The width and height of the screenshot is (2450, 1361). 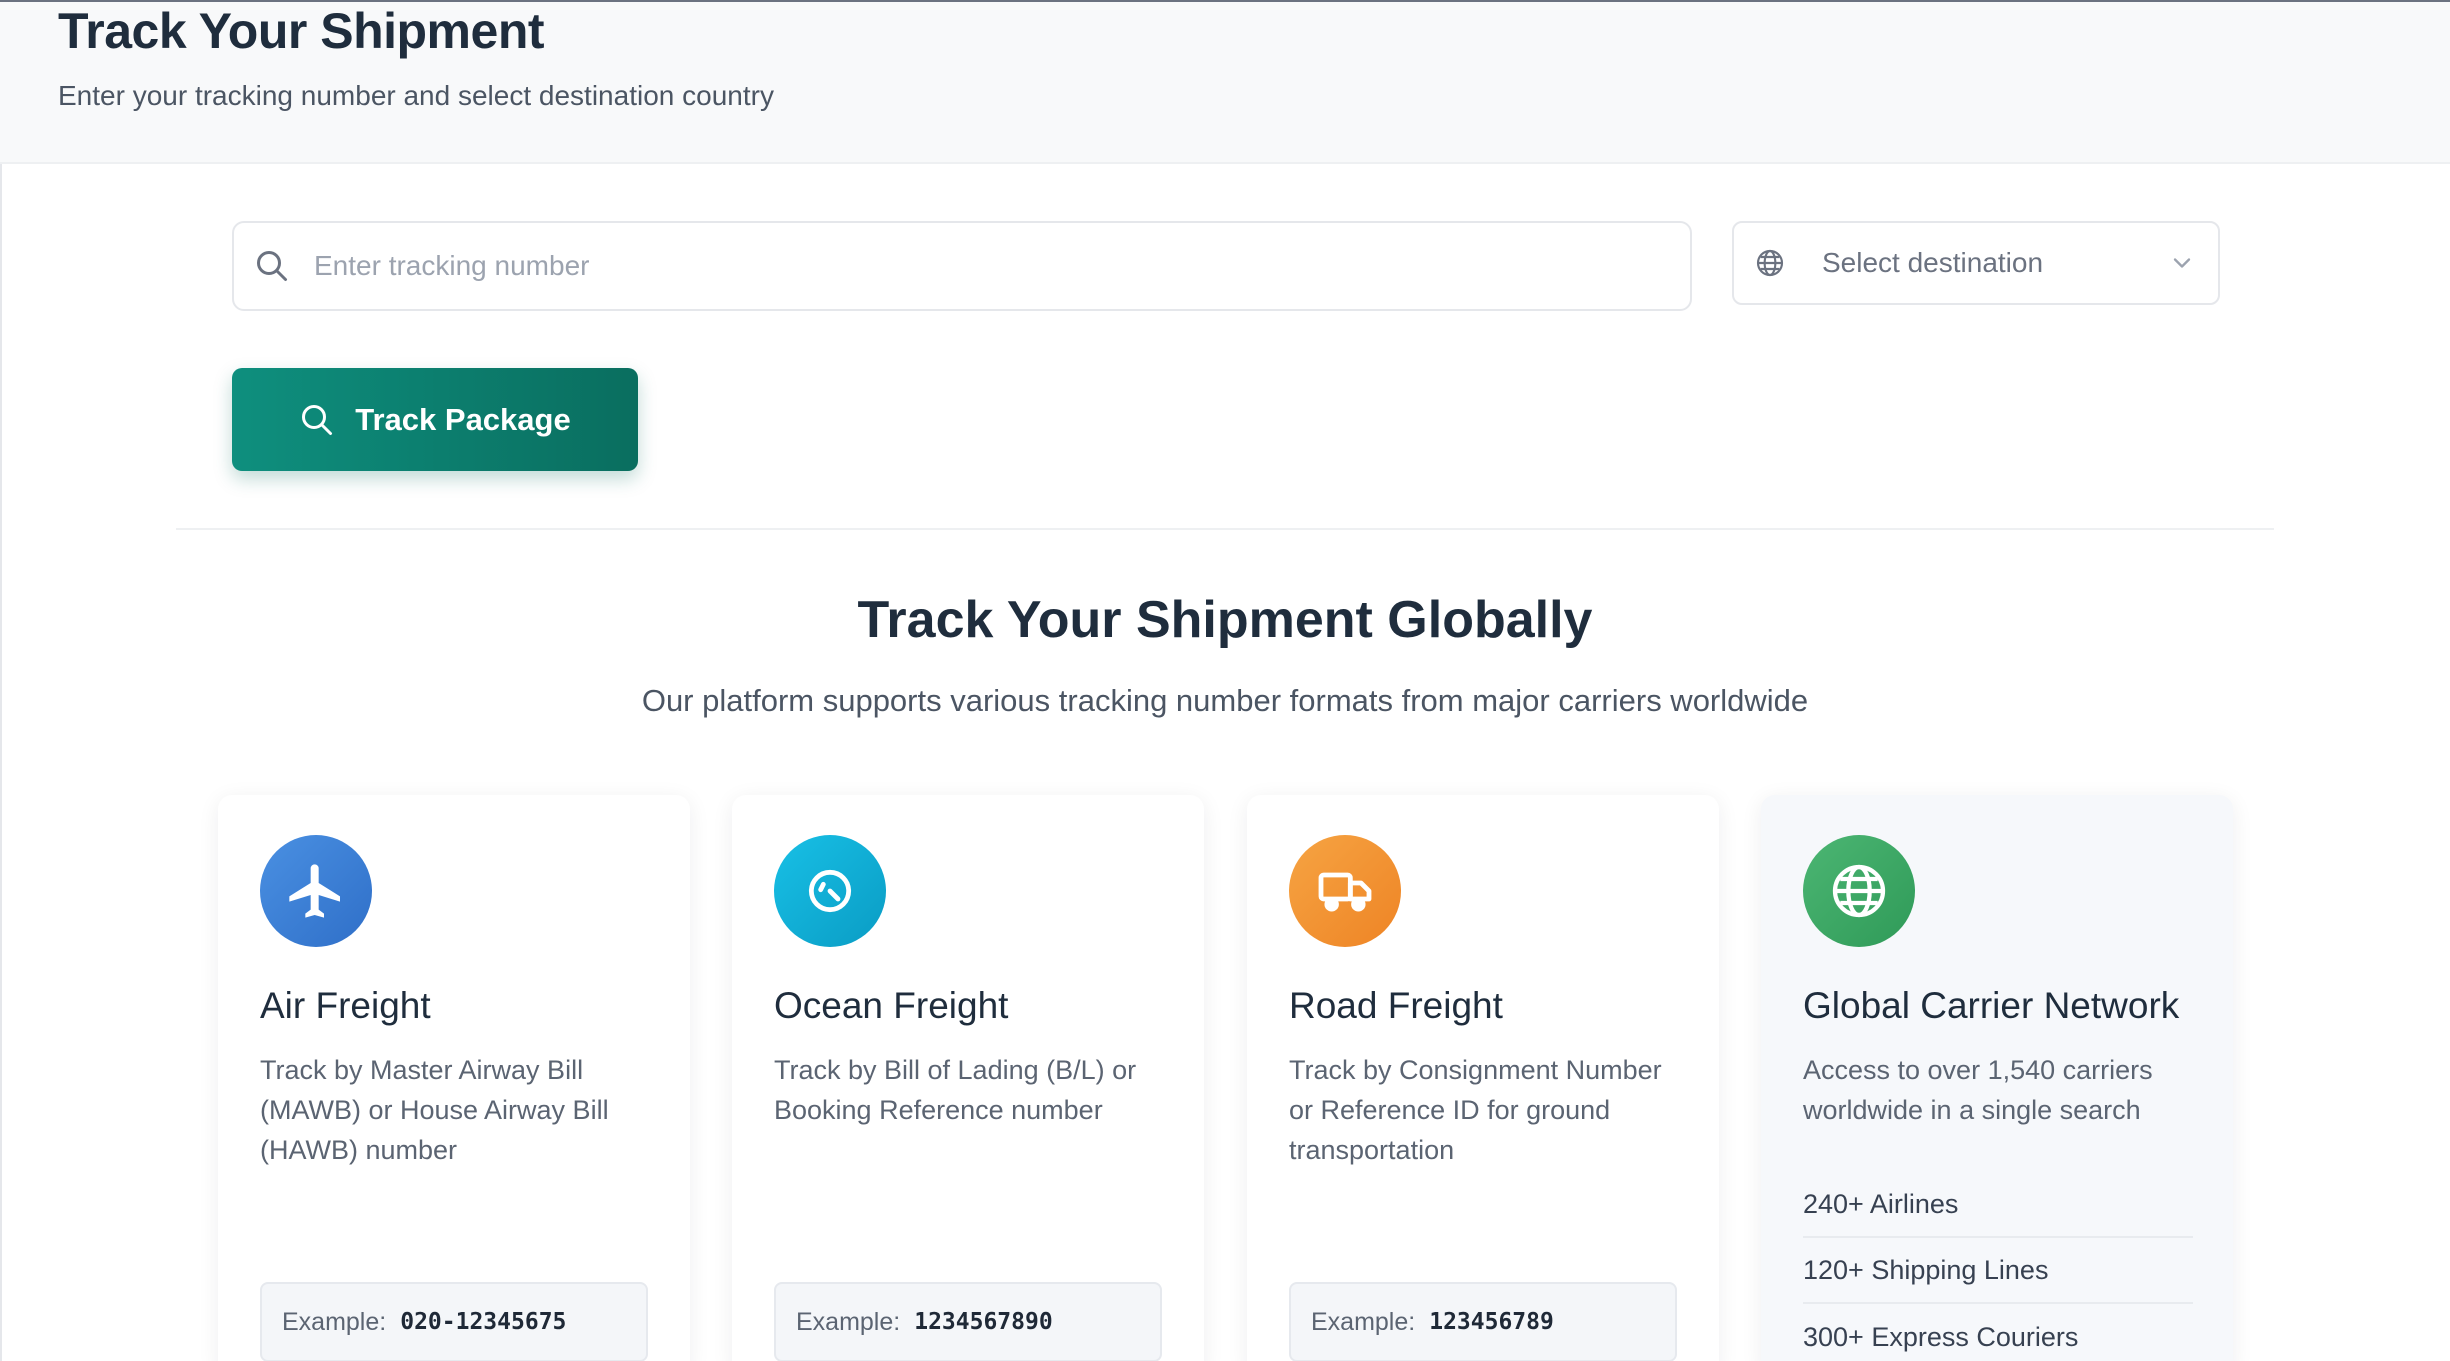 What do you see at coordinates (2182, 263) in the screenshot?
I see `chevron-down-icon` at bounding box center [2182, 263].